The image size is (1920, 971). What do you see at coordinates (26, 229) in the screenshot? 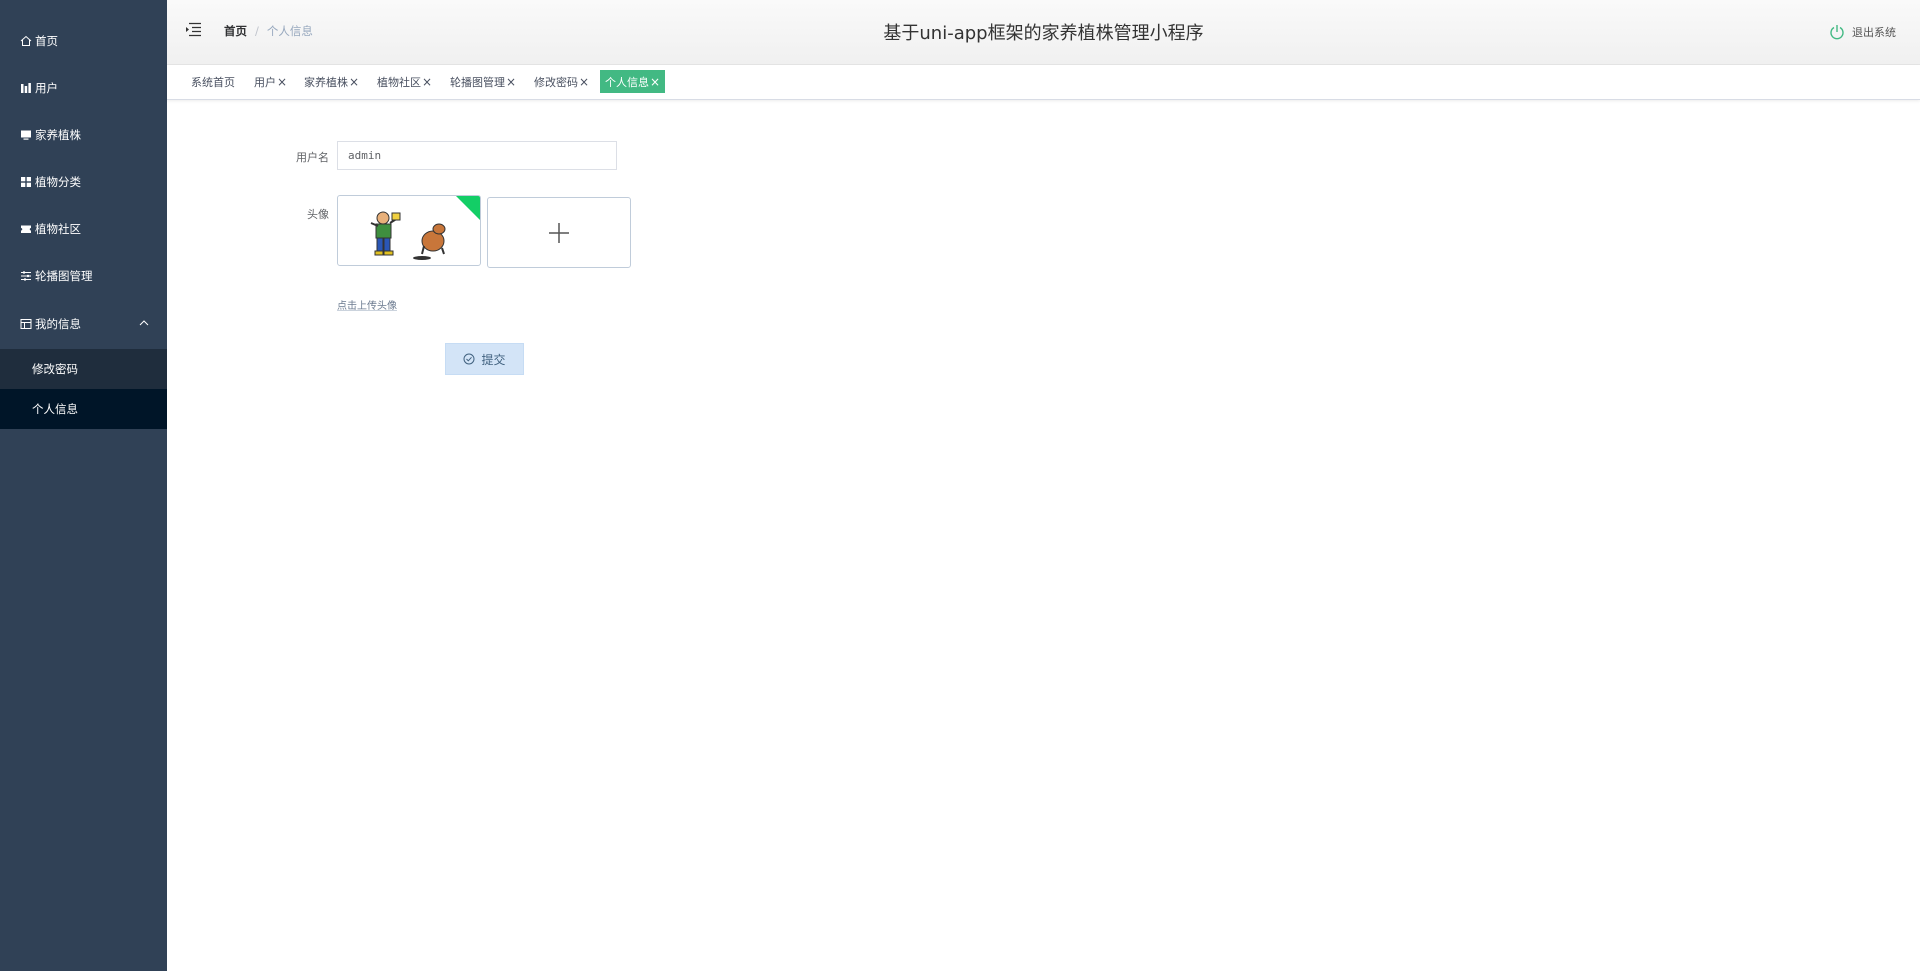
I see `ticket-icon` at bounding box center [26, 229].